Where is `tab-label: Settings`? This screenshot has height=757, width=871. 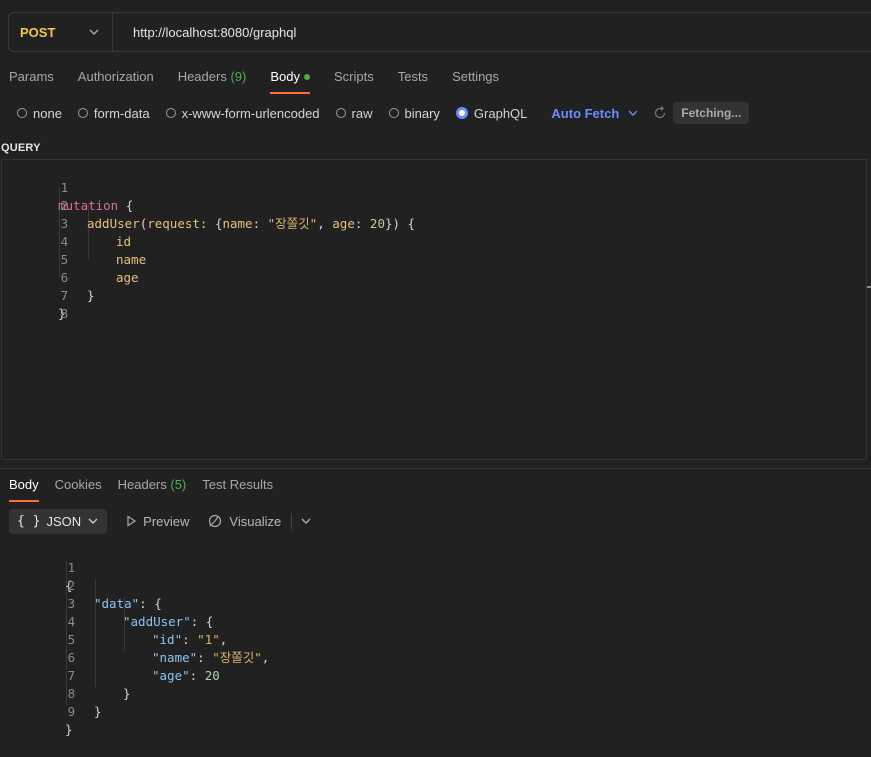
tab-label: Settings is located at coordinates (476, 76).